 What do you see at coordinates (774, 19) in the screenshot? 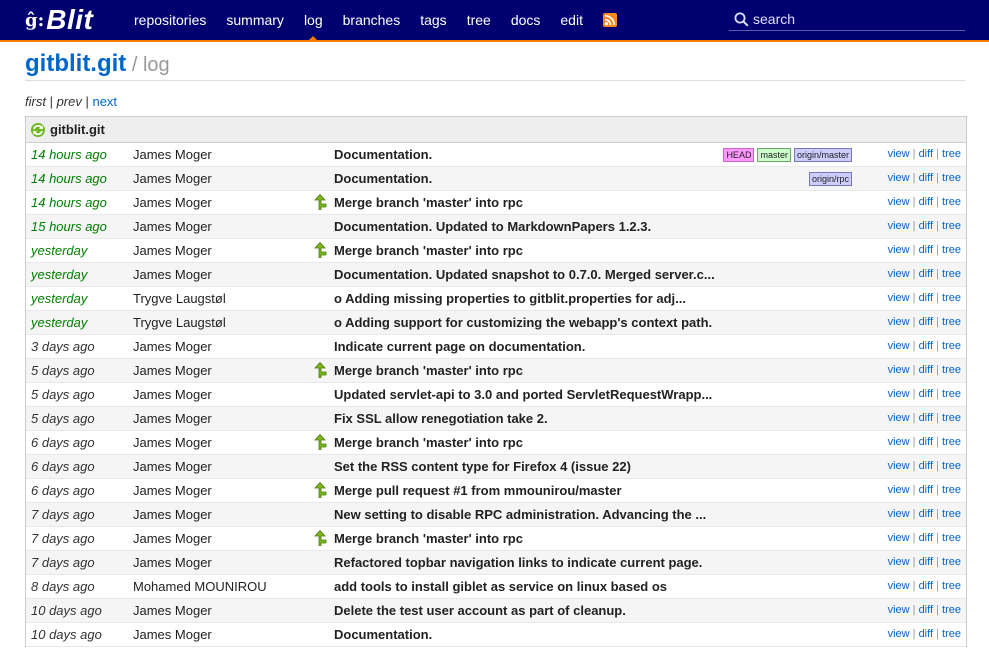
I see `search-input: search` at bounding box center [774, 19].